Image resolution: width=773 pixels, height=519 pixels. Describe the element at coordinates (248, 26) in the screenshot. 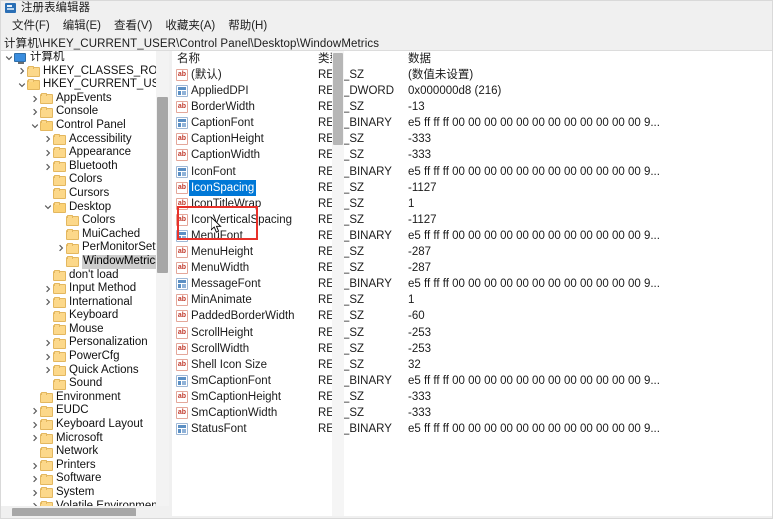

I see `menu-help: 帮助(H)` at that location.